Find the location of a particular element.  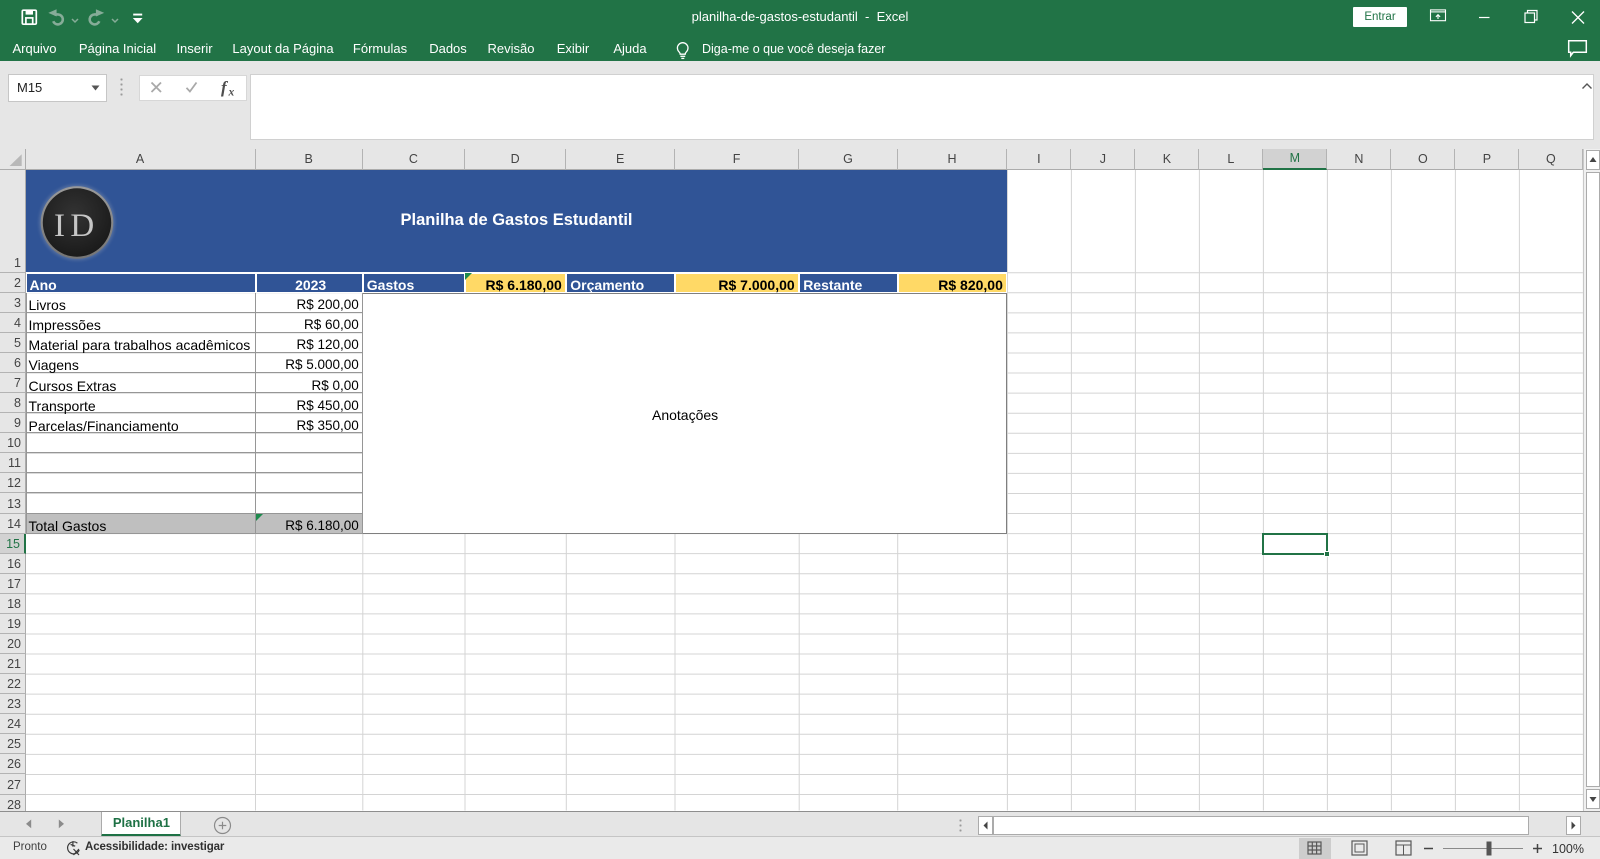

svg-text: I is located at coordinates (59, 253).